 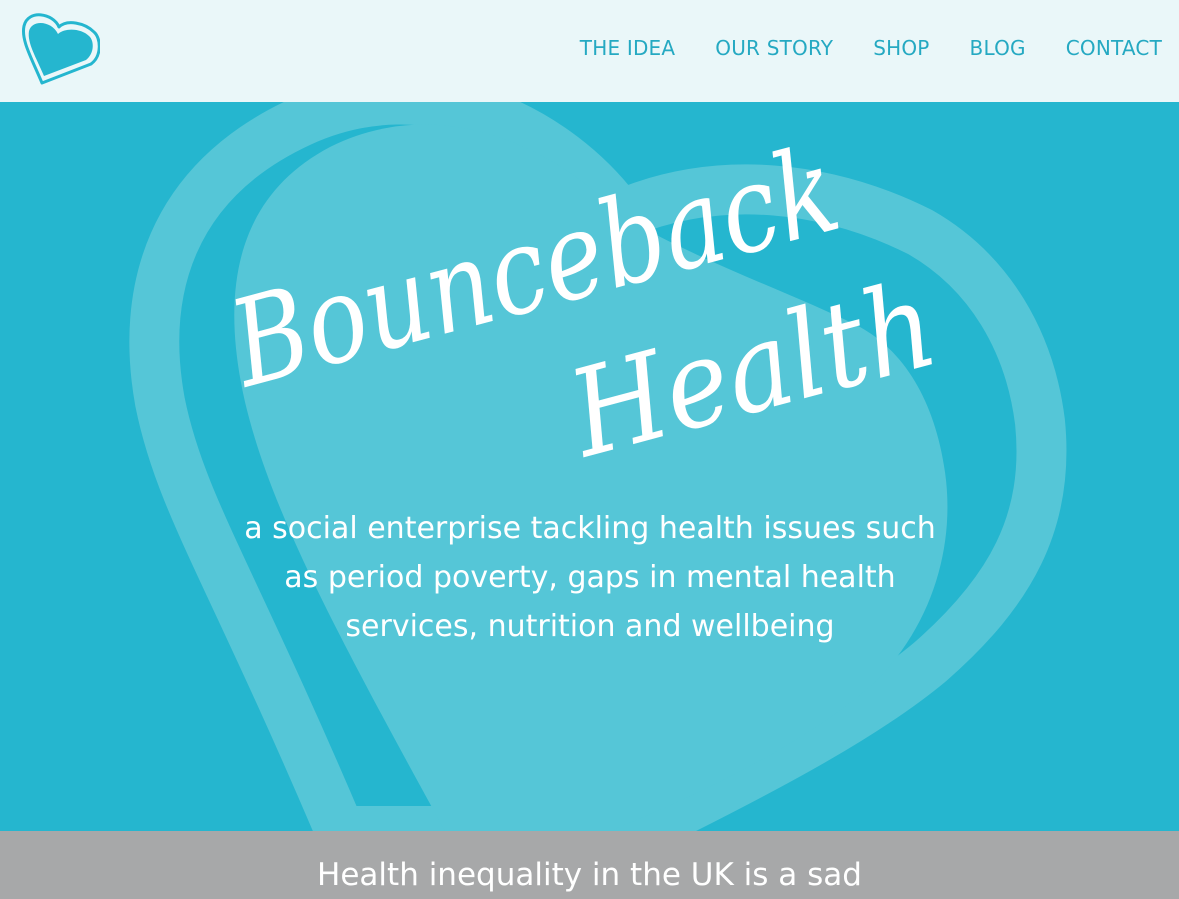 I want to click on heart-logo-icon, so click(x=60, y=49).